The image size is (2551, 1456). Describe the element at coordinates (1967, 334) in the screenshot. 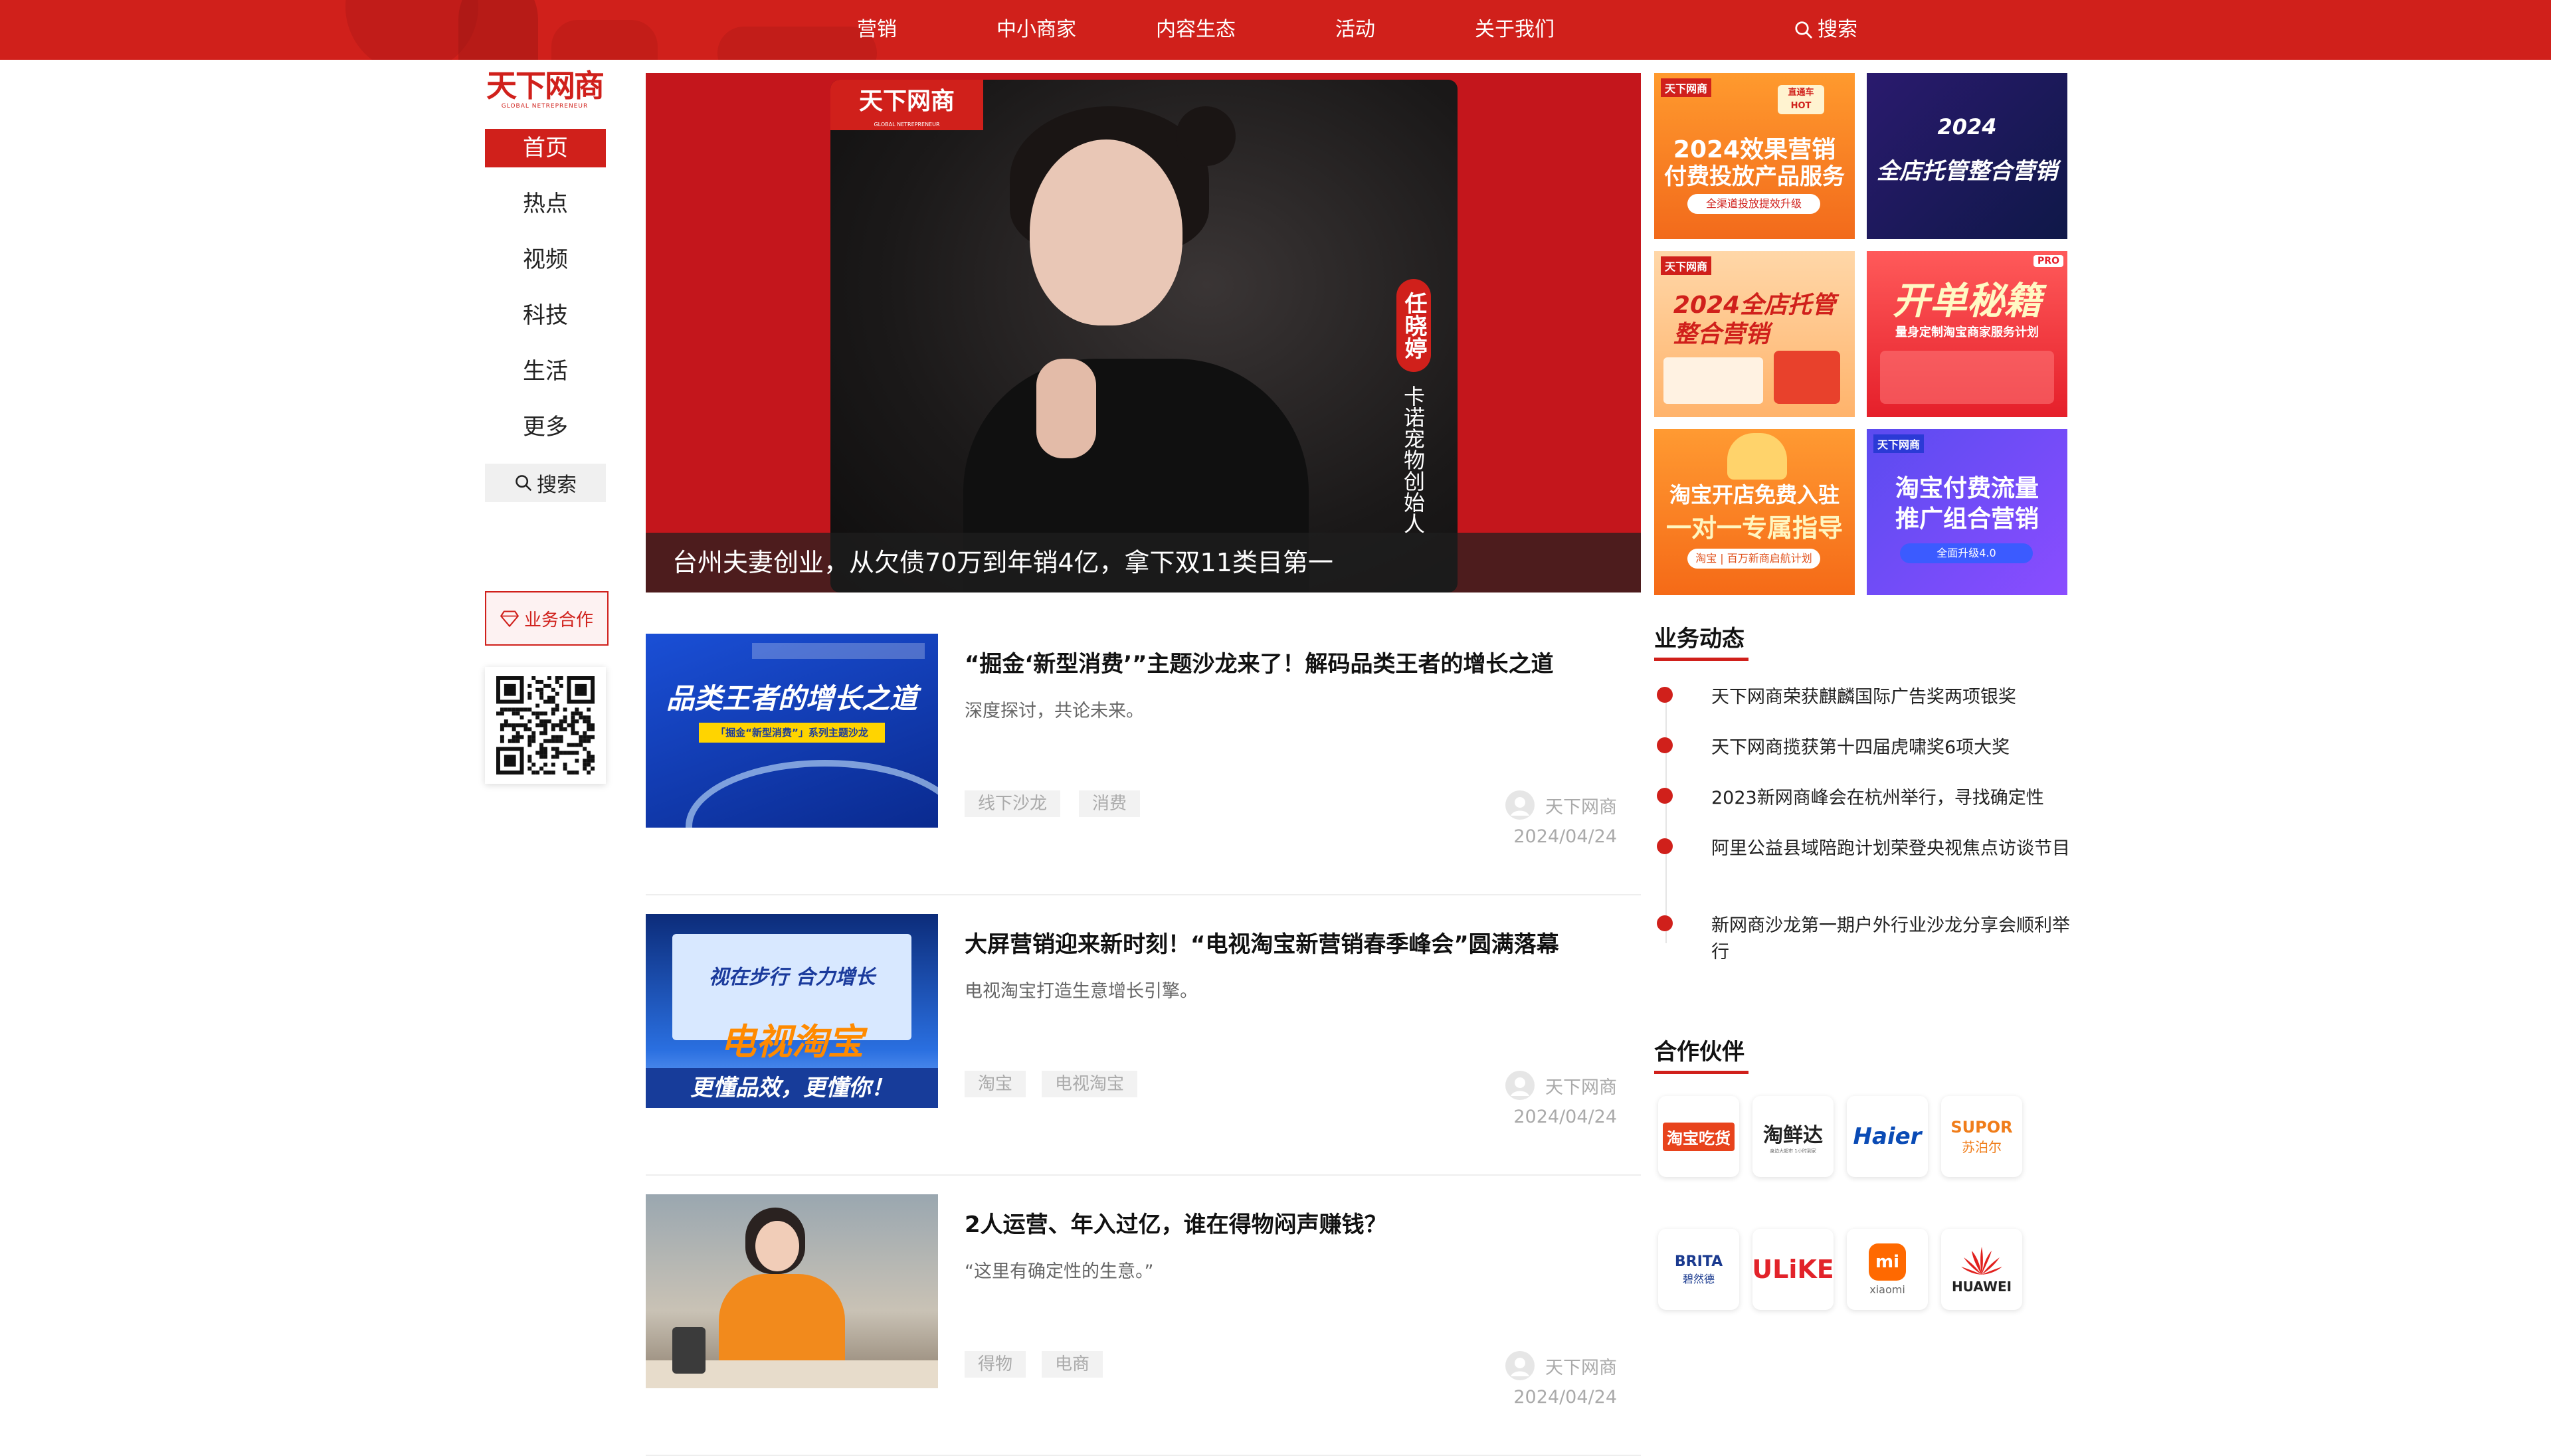

I see `ad-banner-order-secrets: PRO 开单秘籍 量身定制淘宝商家服务计划` at that location.